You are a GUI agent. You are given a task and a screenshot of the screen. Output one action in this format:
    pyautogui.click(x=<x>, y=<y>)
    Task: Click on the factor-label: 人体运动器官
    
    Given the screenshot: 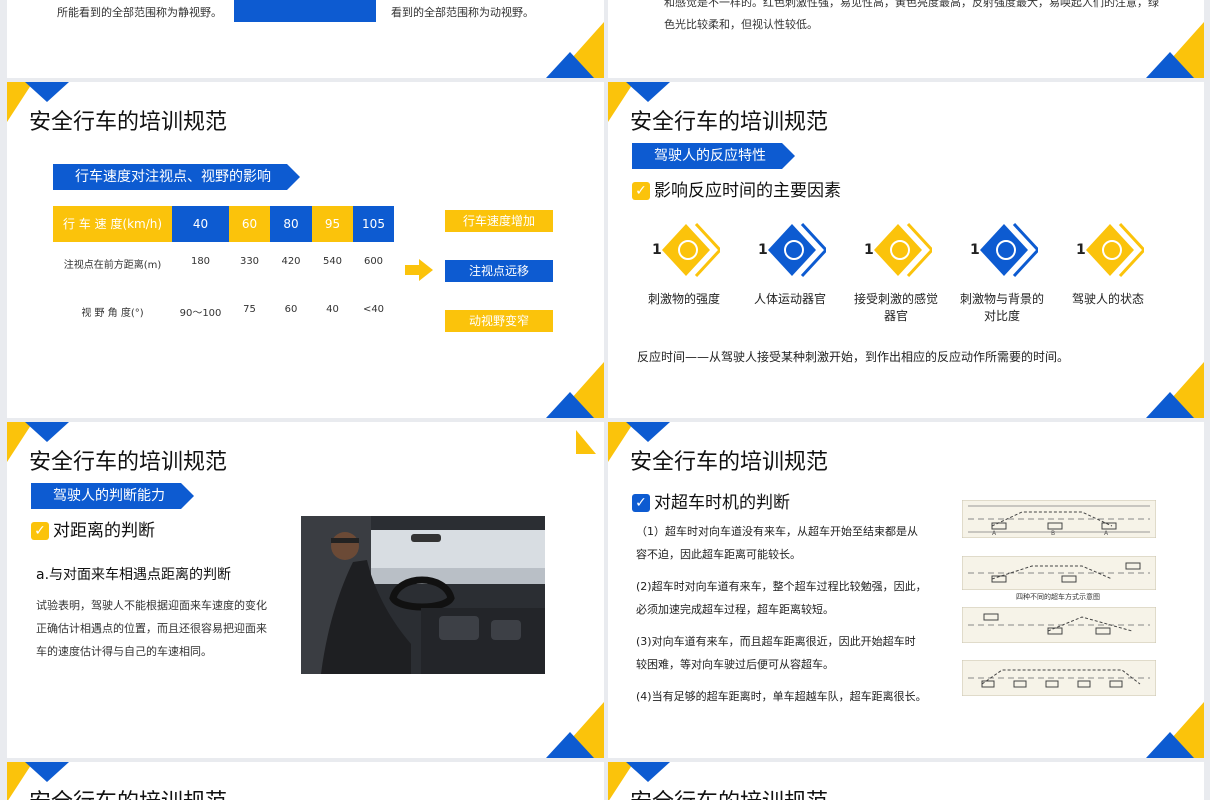 What is the action you would take?
    pyautogui.click(x=789, y=299)
    